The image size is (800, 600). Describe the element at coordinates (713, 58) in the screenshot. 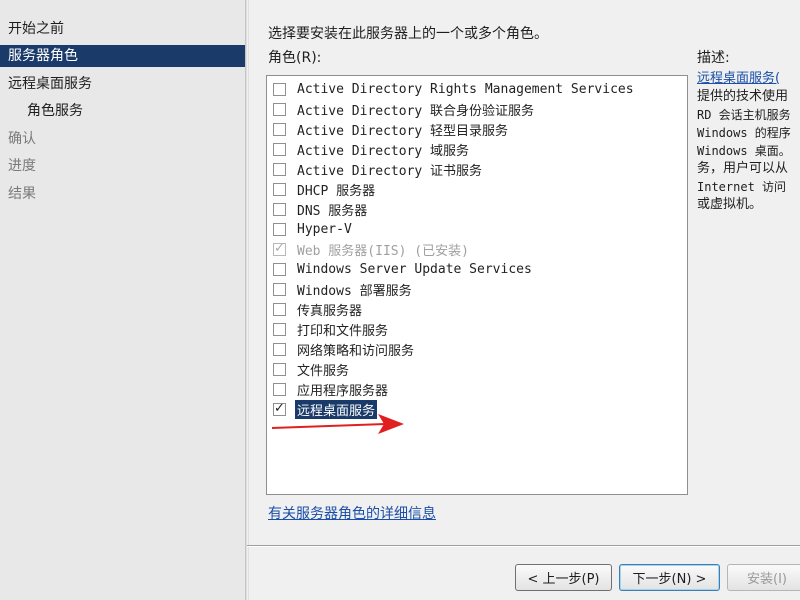

I see `description-label: 描述:` at that location.